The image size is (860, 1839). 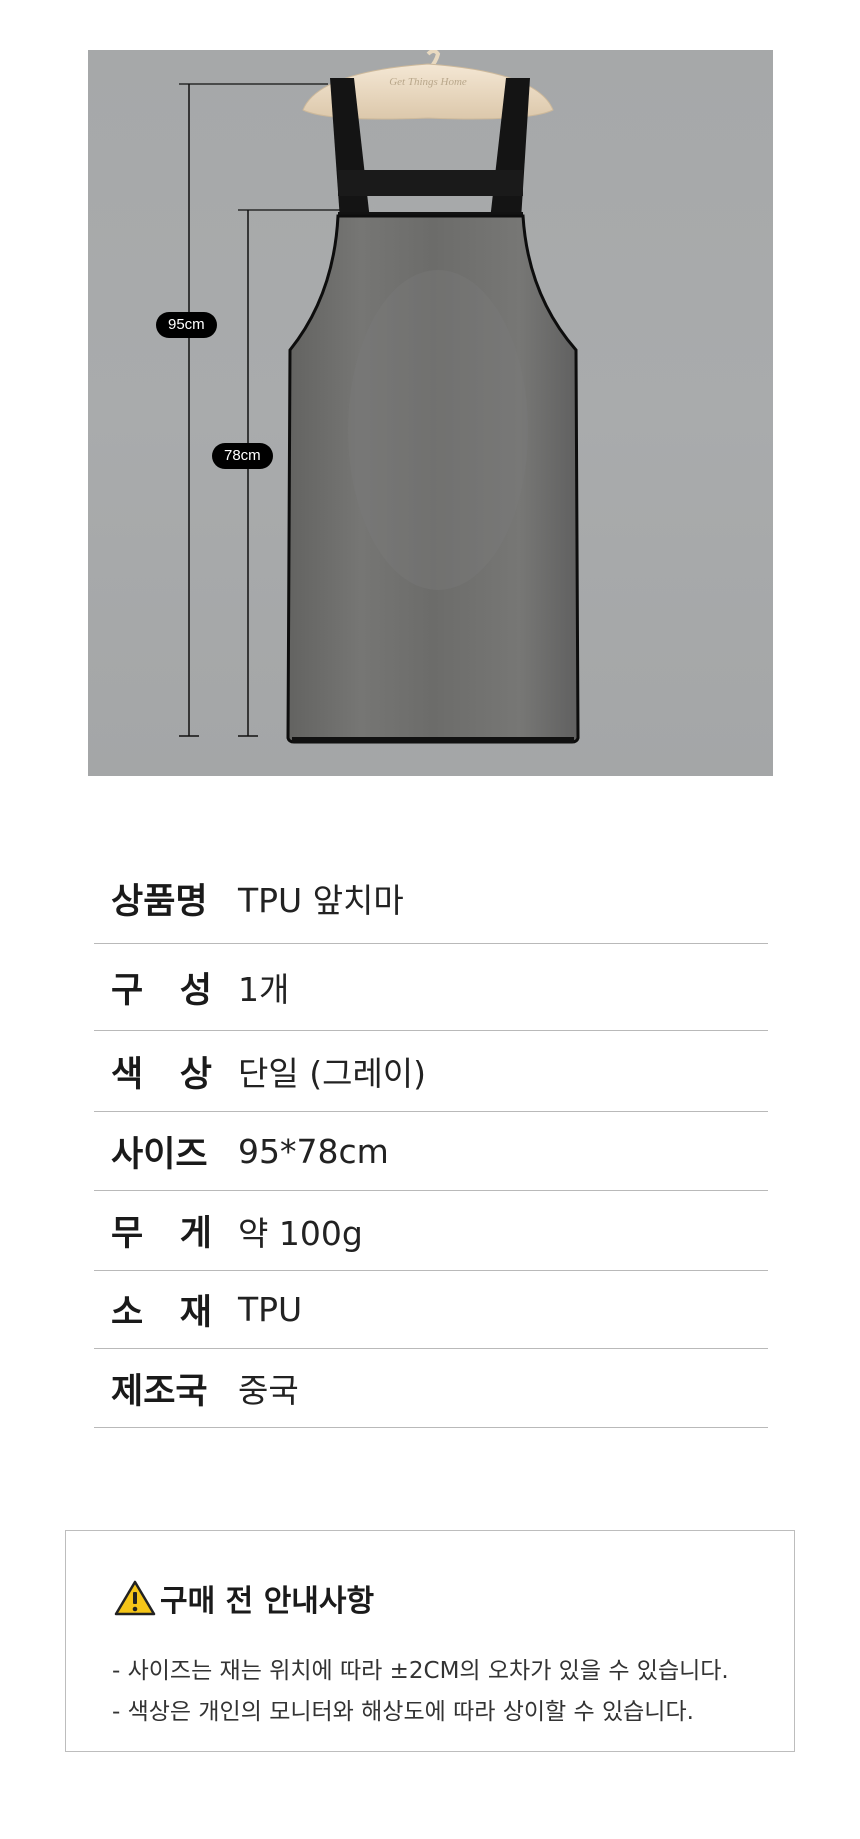 I want to click on spec-label: 소 재, so click(x=161, y=1313).